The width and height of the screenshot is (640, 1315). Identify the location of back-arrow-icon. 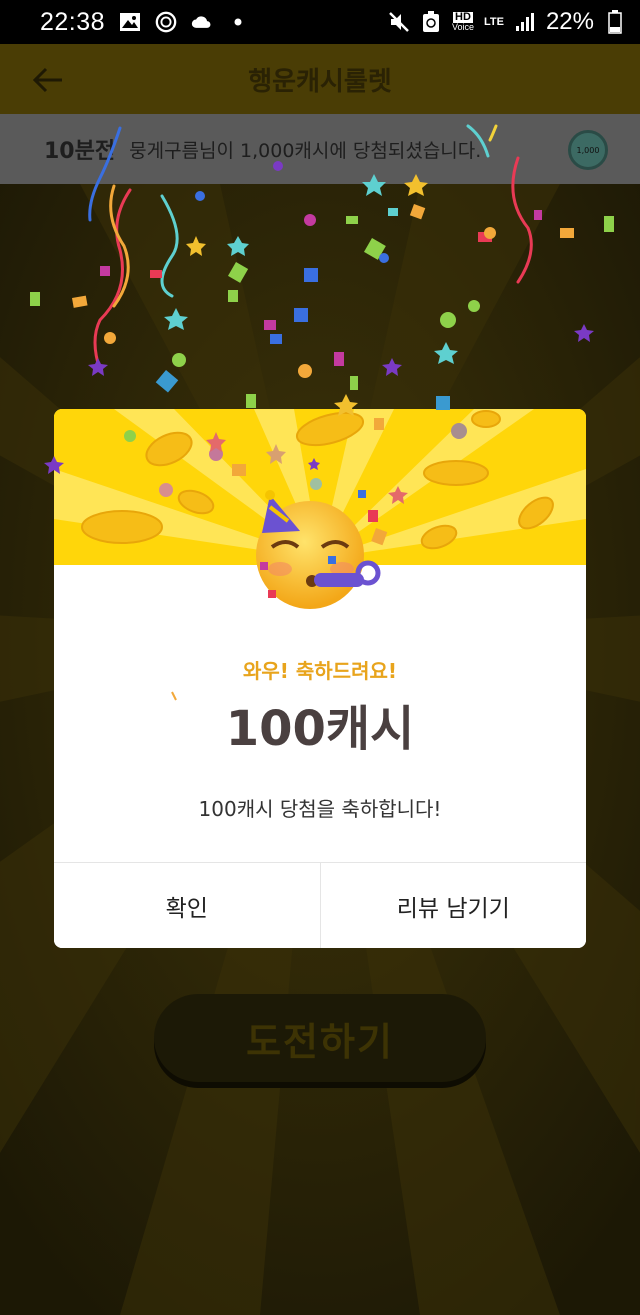
(48, 80).